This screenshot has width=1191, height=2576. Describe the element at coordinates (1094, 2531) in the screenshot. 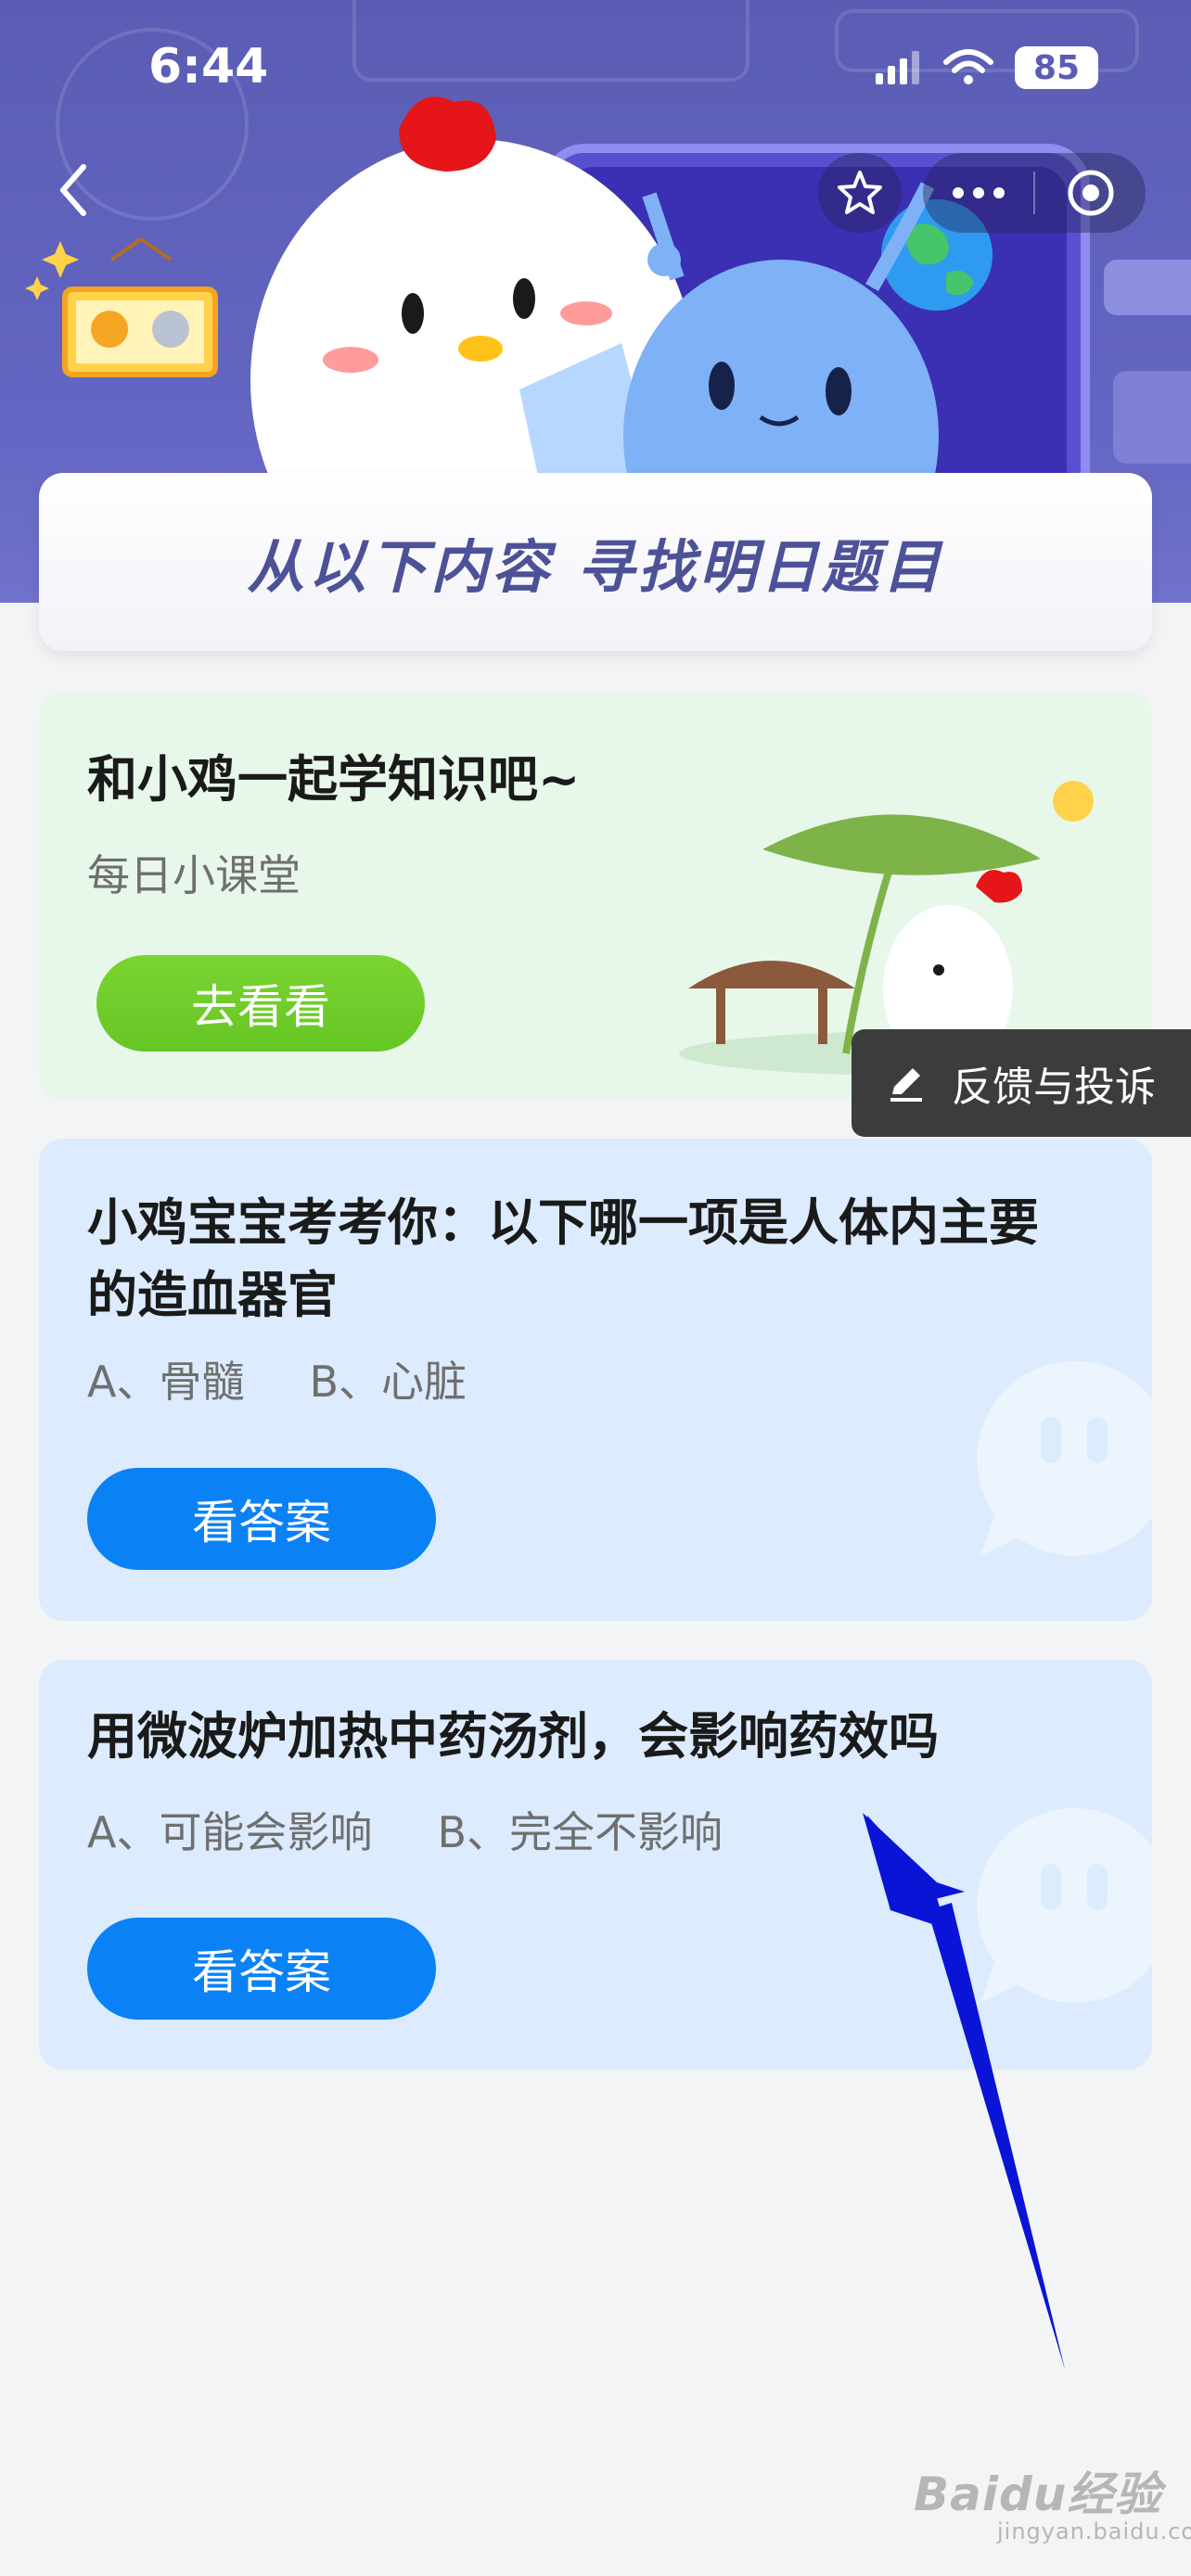

I see `watermark-domain: jingyan.baidu.com` at that location.